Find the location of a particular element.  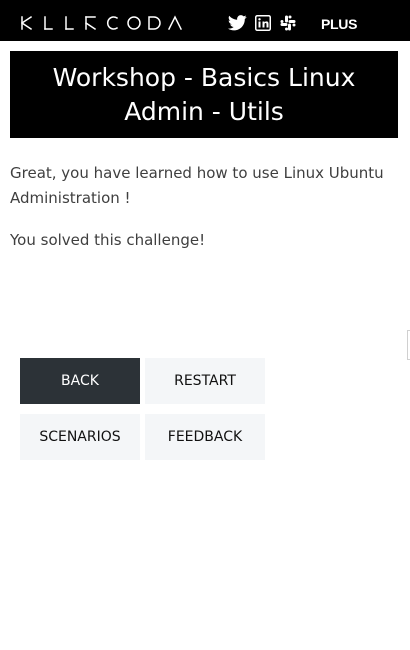

twitter-link is located at coordinates (237, 23).